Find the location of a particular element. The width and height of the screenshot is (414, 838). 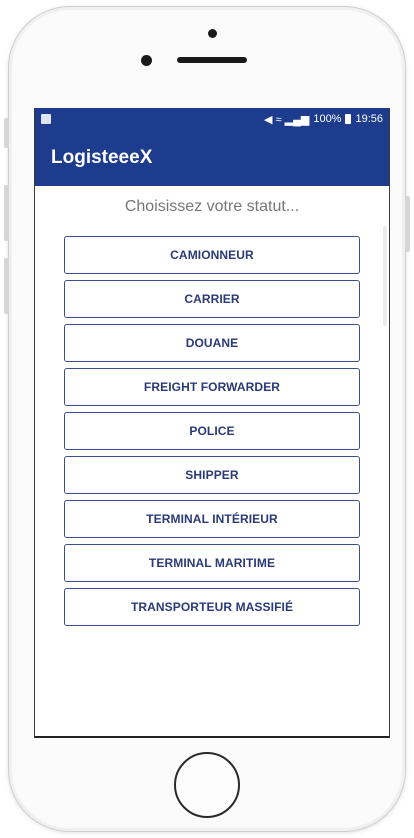

battery-percent: 100% is located at coordinates (327, 119).